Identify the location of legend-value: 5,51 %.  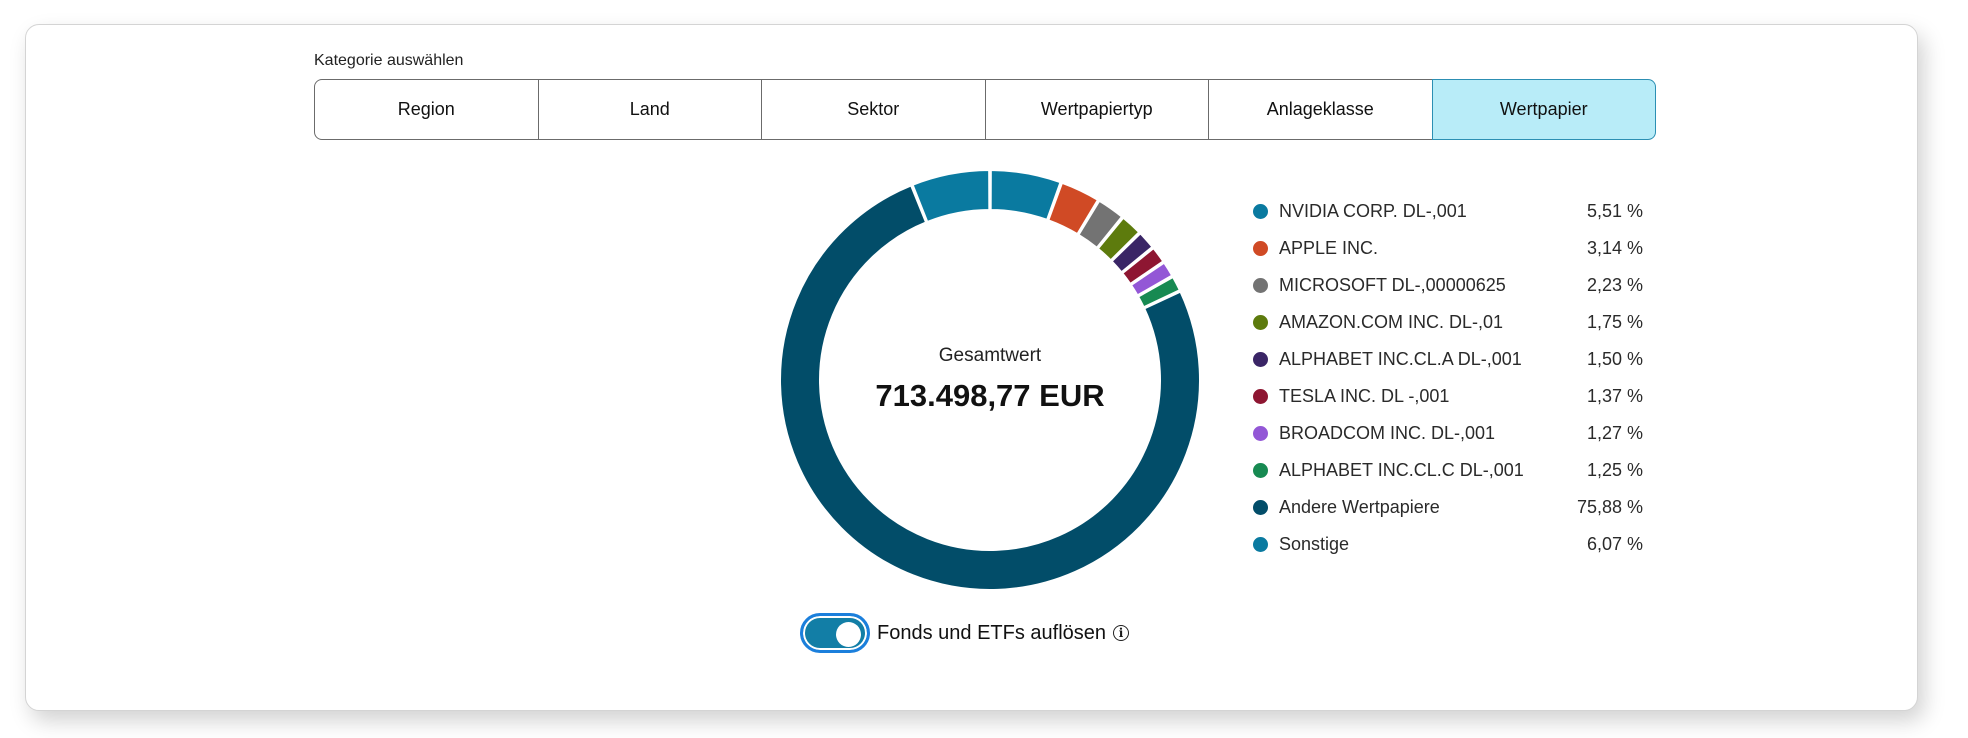
(1614, 211).